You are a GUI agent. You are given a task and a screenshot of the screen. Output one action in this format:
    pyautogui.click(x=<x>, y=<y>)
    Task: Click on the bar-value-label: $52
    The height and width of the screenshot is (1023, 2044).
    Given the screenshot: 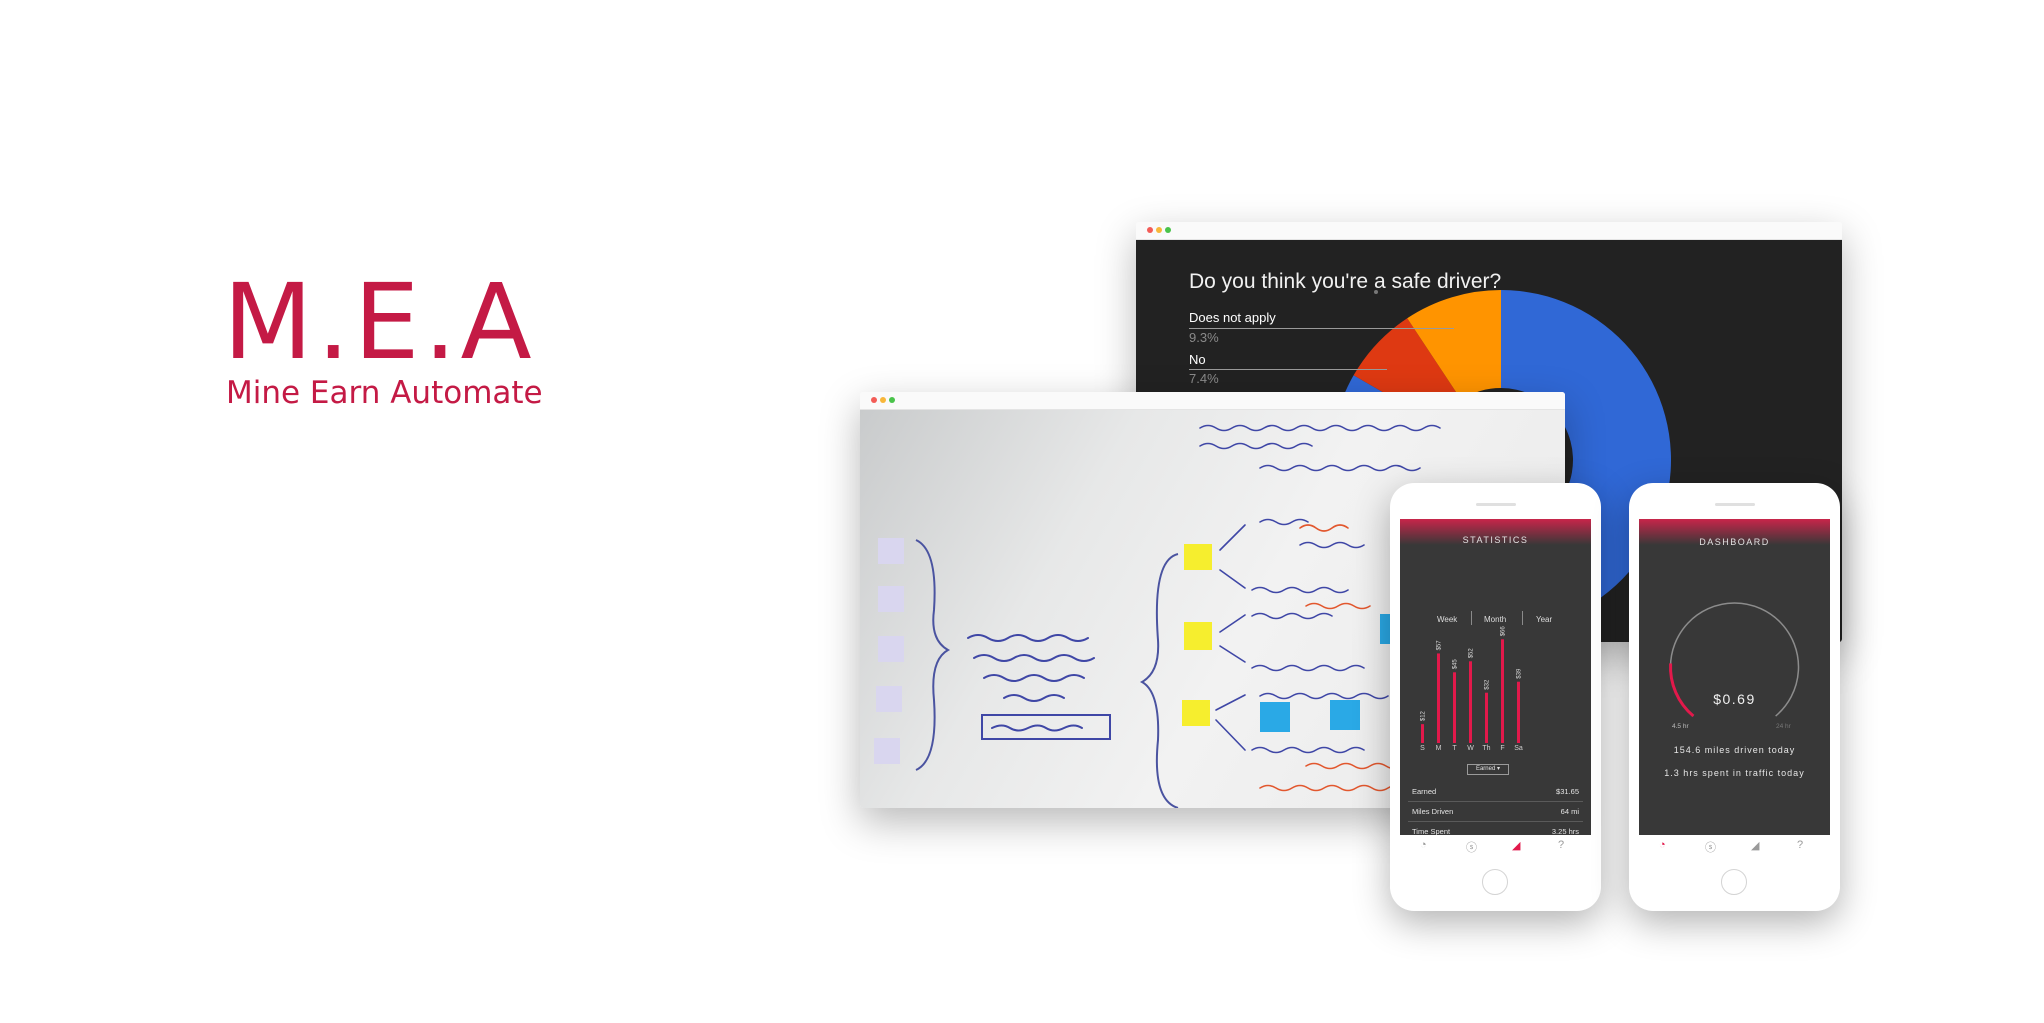 What is the action you would take?
    pyautogui.click(x=1472, y=653)
    